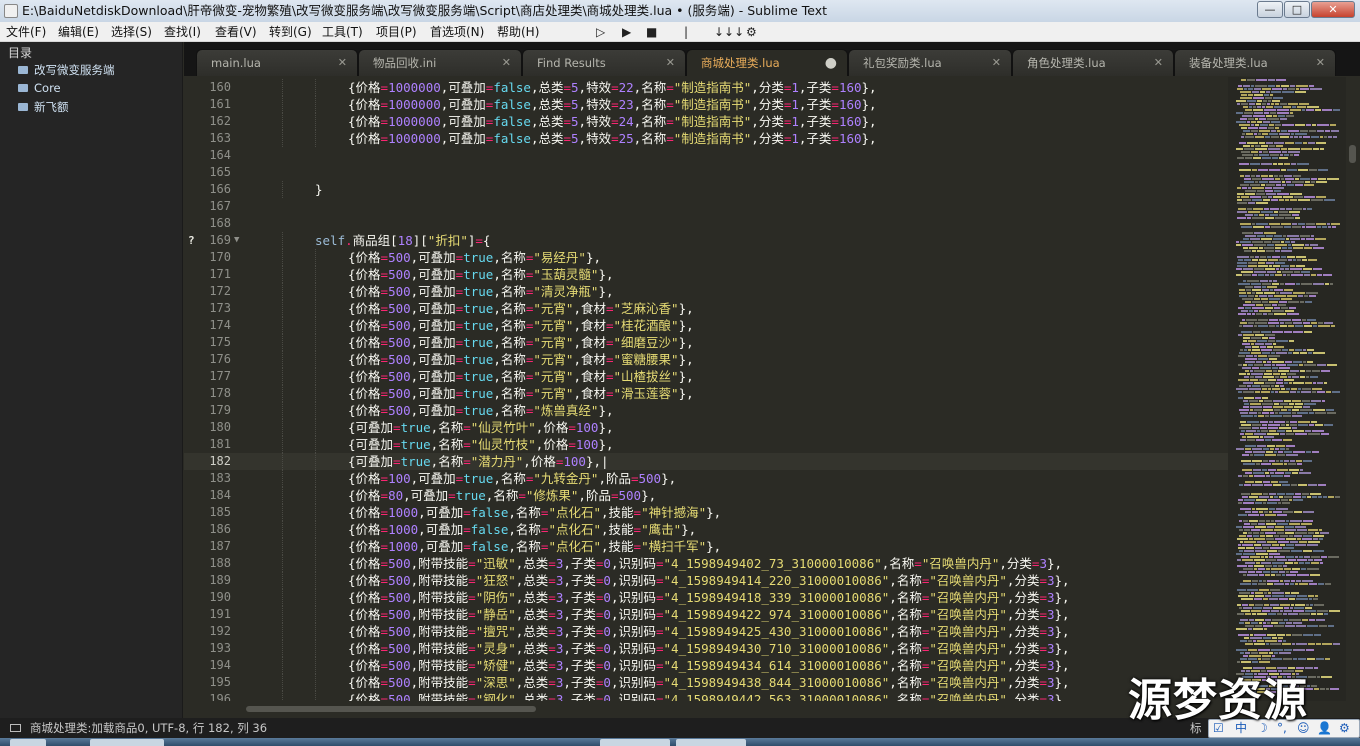 Image resolution: width=1360 pixels, height=746 pixels. I want to click on code-line: 175 {价格=500,可叠加=true,名称="元宵",食材="细磨豆沙"},, so click(706, 342).